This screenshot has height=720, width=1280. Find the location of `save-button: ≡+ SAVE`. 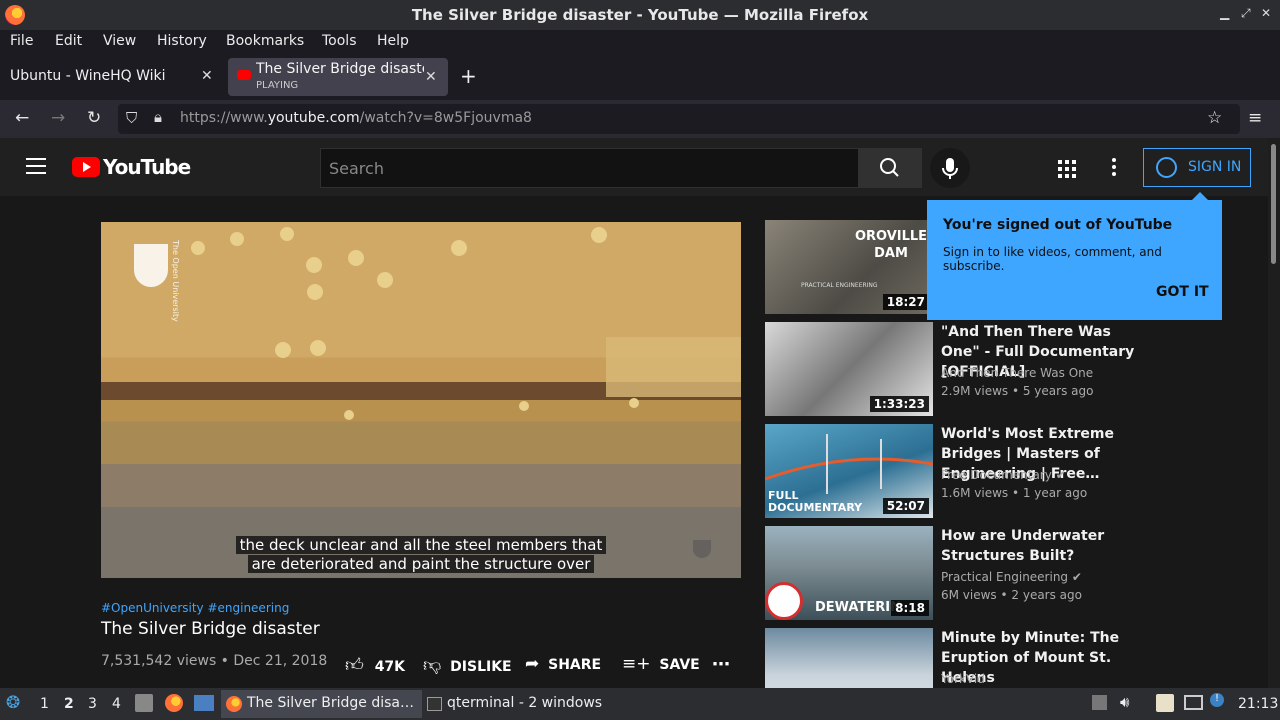

save-button: ≡+ SAVE is located at coordinates (661, 664).